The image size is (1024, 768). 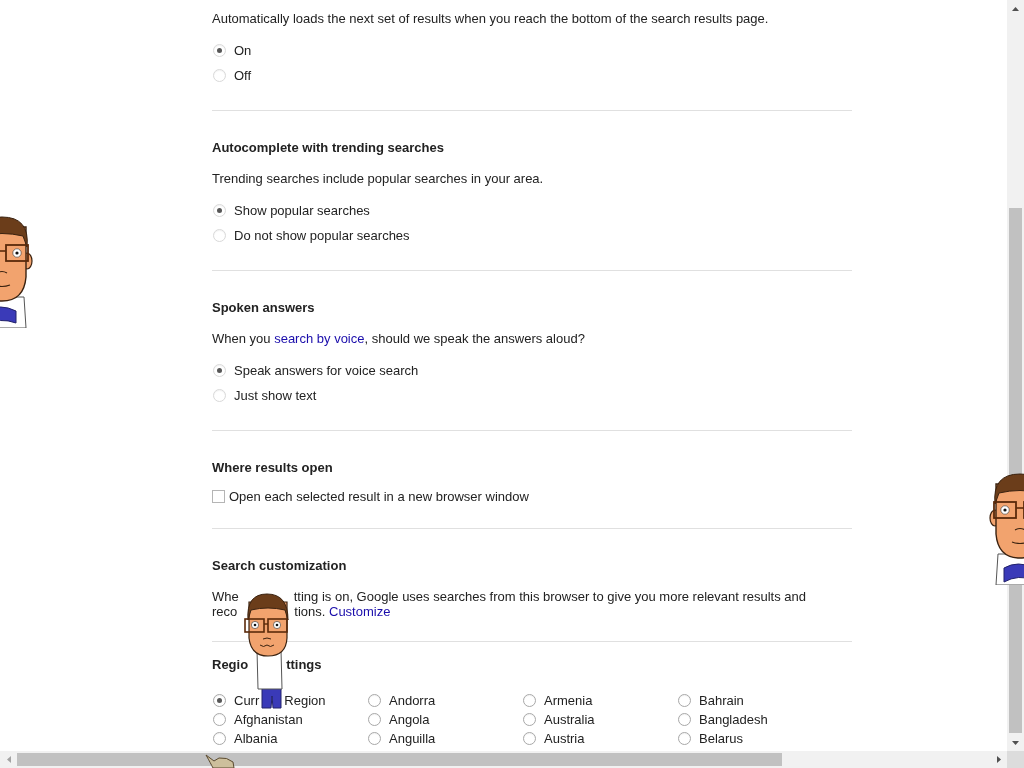 I want to click on scroll-left-icon, so click(x=8, y=759).